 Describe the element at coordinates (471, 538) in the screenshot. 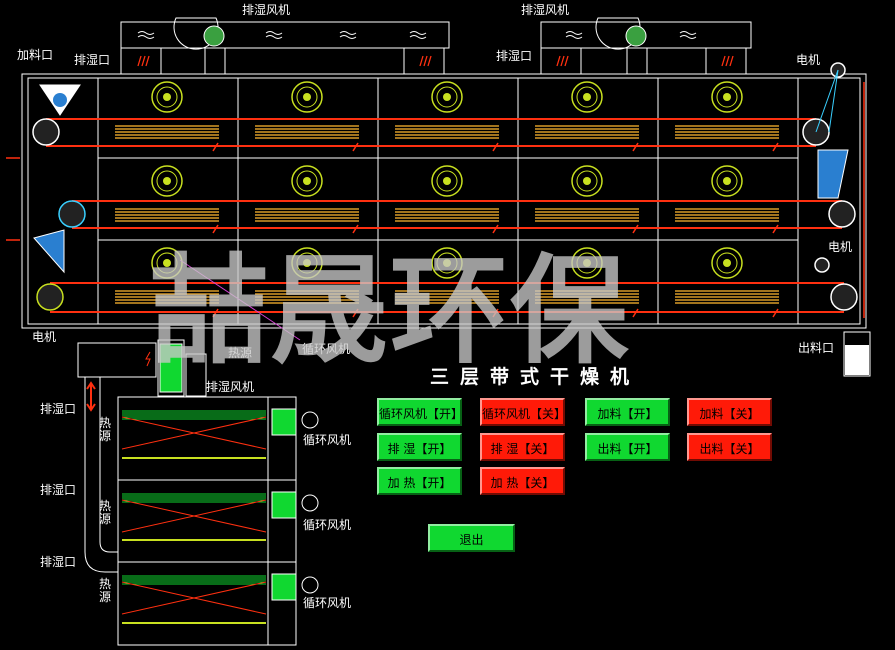

I see `exit-button: 退出` at that location.